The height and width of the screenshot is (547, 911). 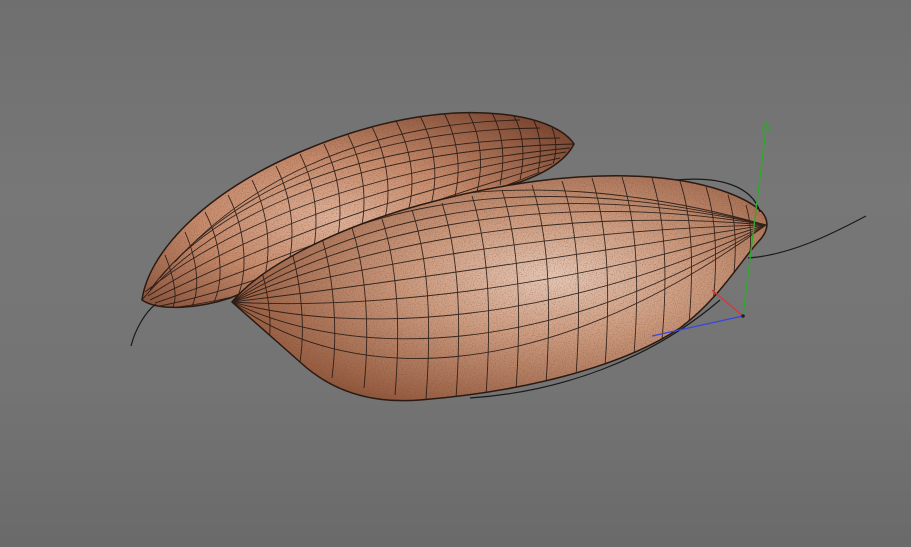 What do you see at coordinates (143, 325) in the screenshot?
I see `root-curve-left` at bounding box center [143, 325].